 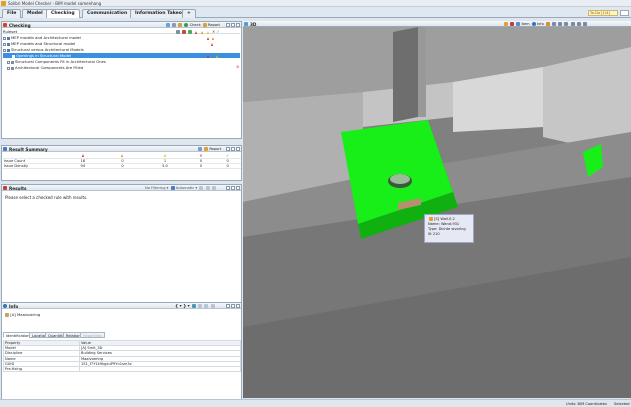 I want to click on summary-window-buttons, so click(x=232, y=149).